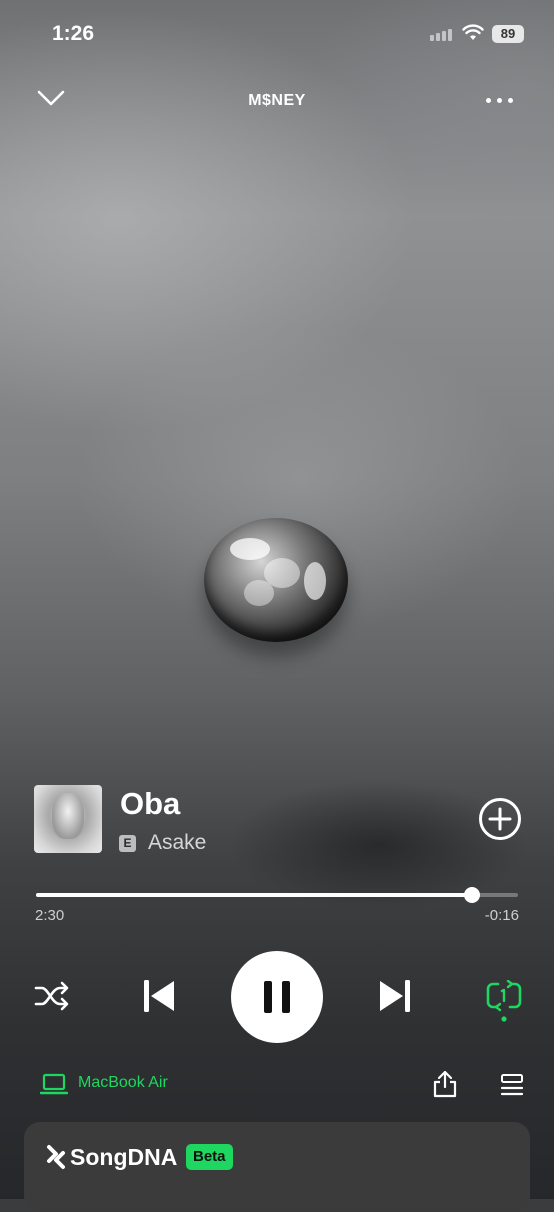 The image size is (554, 1212). I want to click on artwork-object, so click(276, 580).